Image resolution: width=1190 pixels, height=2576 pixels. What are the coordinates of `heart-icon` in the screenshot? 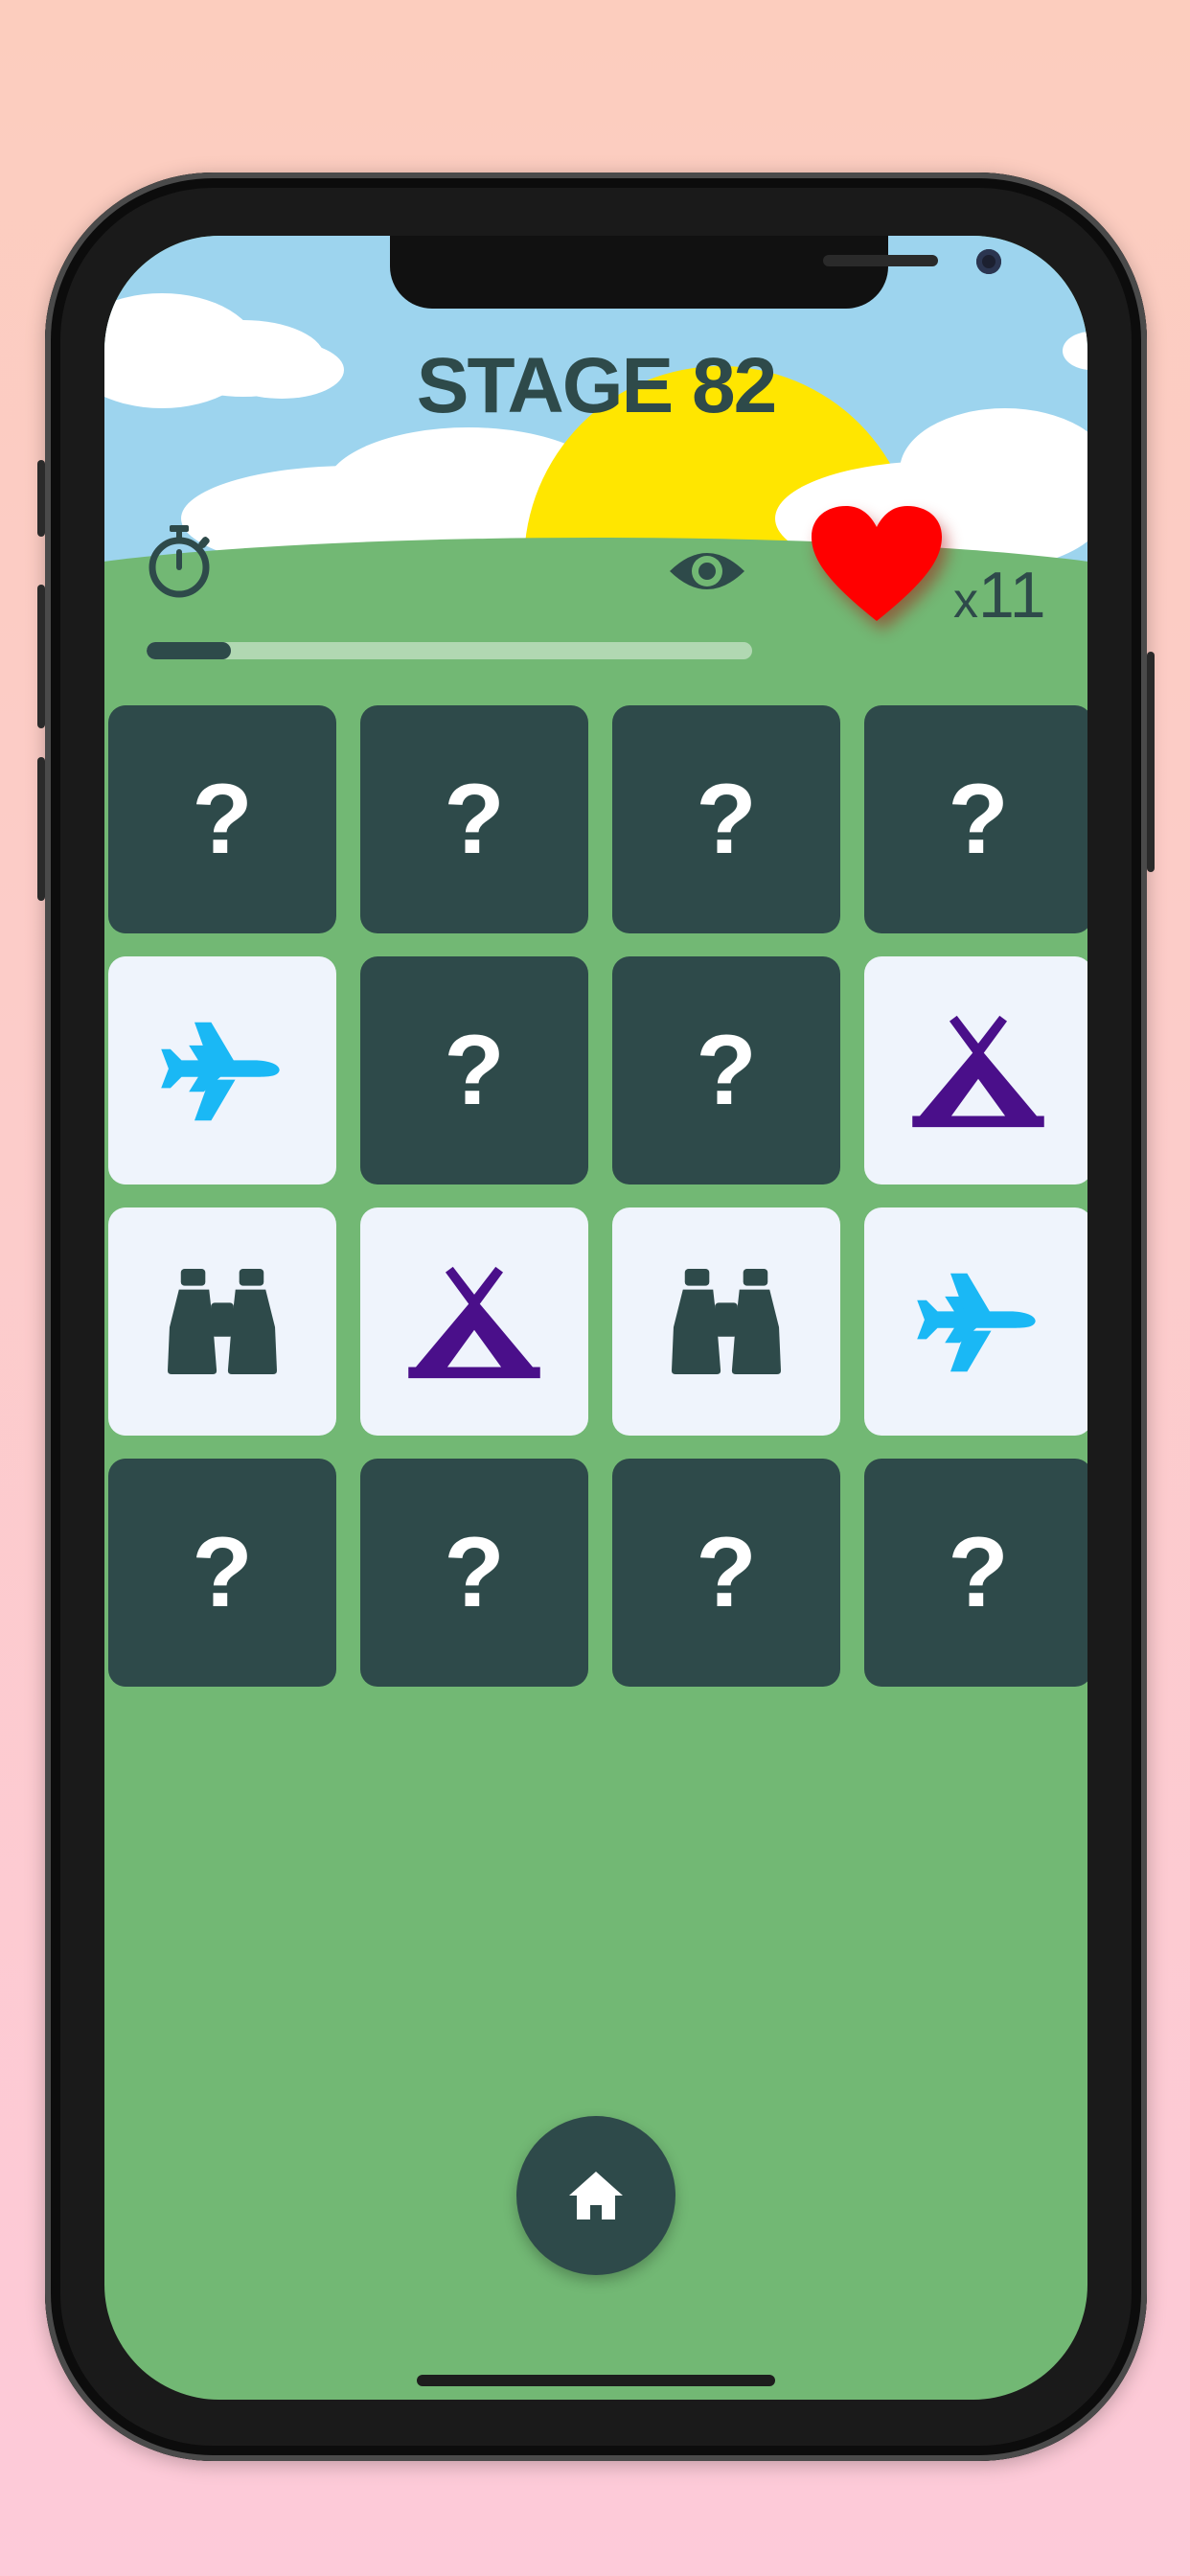 It's located at (877, 563).